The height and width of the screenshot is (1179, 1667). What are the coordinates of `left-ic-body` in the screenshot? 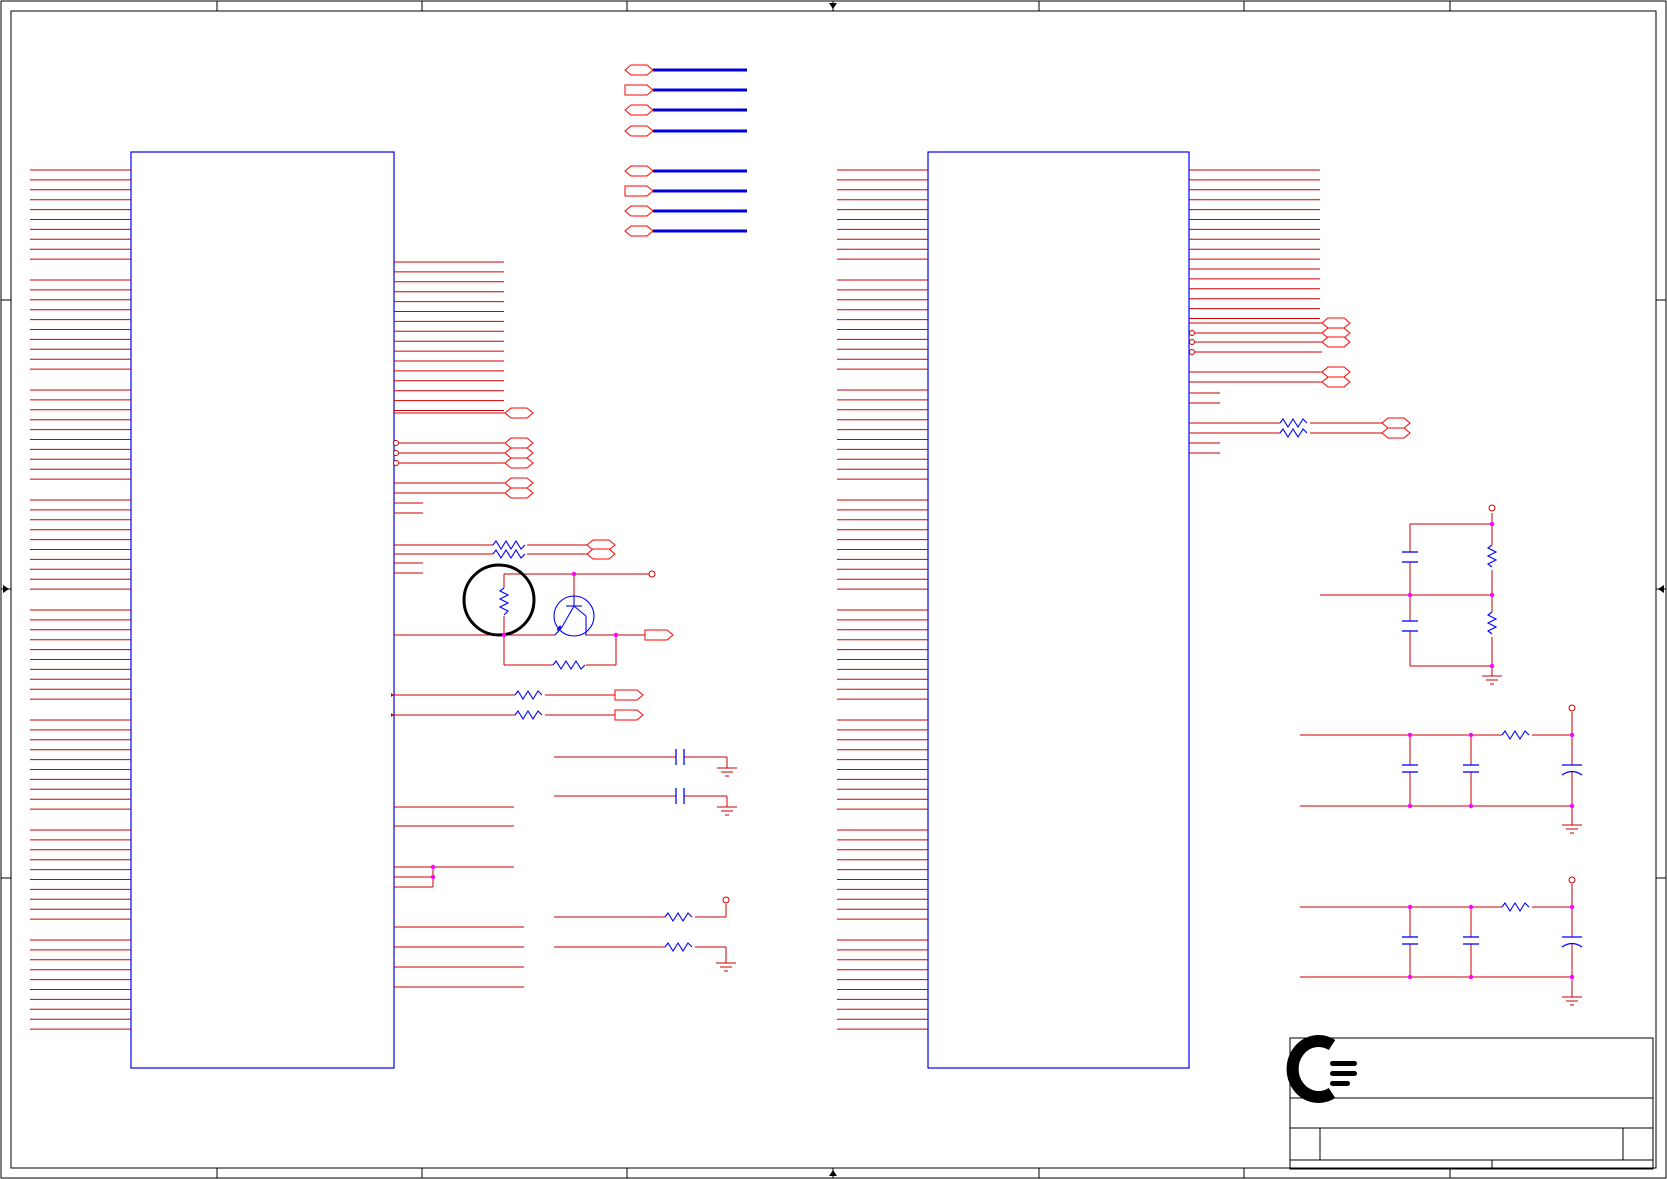 It's located at (262, 610).